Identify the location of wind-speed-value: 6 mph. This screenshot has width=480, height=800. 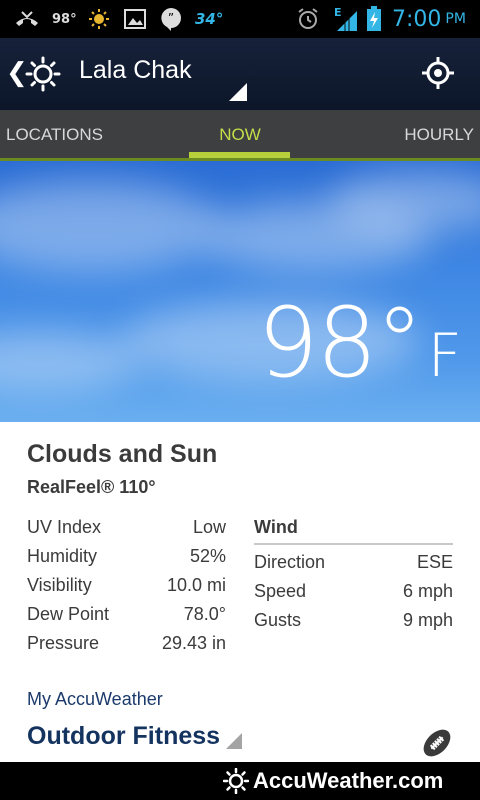
(427, 591).